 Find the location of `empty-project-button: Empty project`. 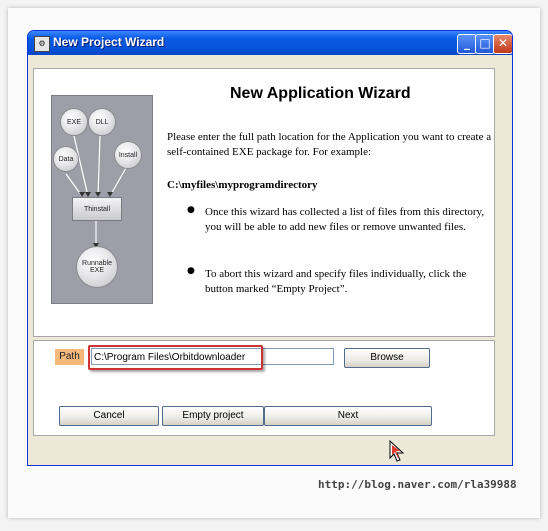

empty-project-button: Empty project is located at coordinates (213, 416).